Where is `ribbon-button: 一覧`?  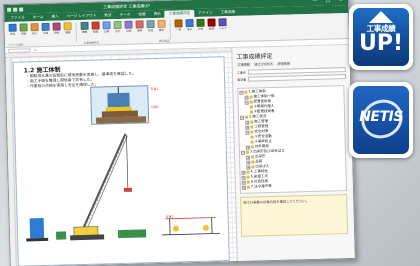 ribbon-button: 一覧 is located at coordinates (178, 30).